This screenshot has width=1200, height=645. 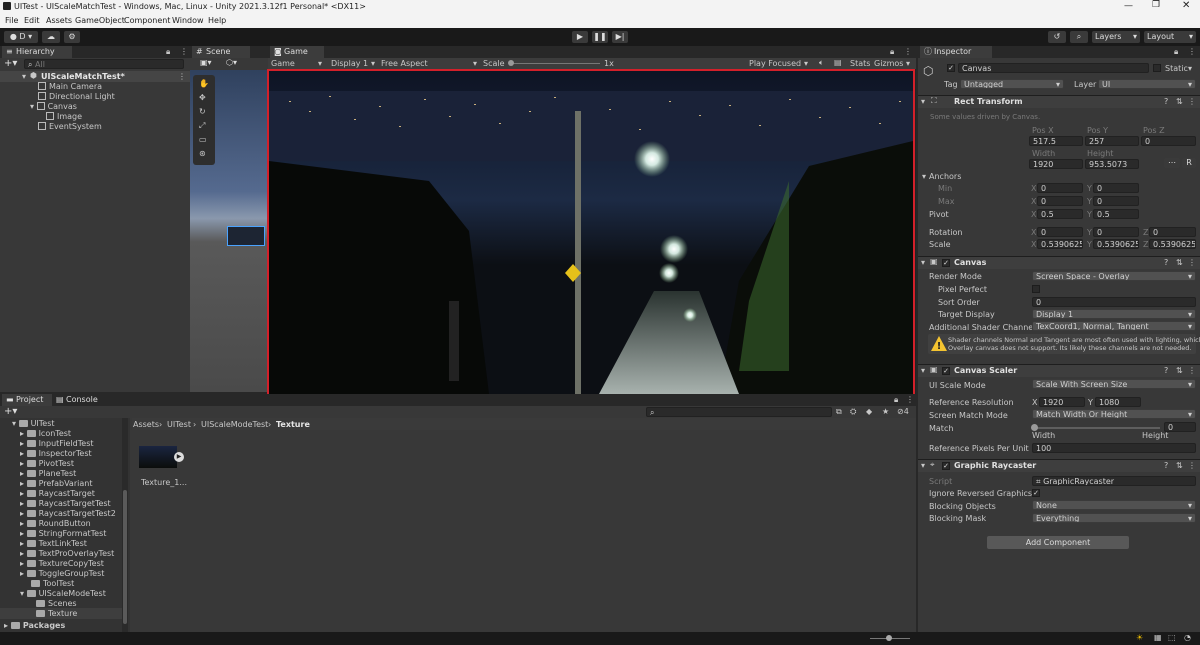 I want to click on tab-scene: # Scene, so click(x=221, y=52).